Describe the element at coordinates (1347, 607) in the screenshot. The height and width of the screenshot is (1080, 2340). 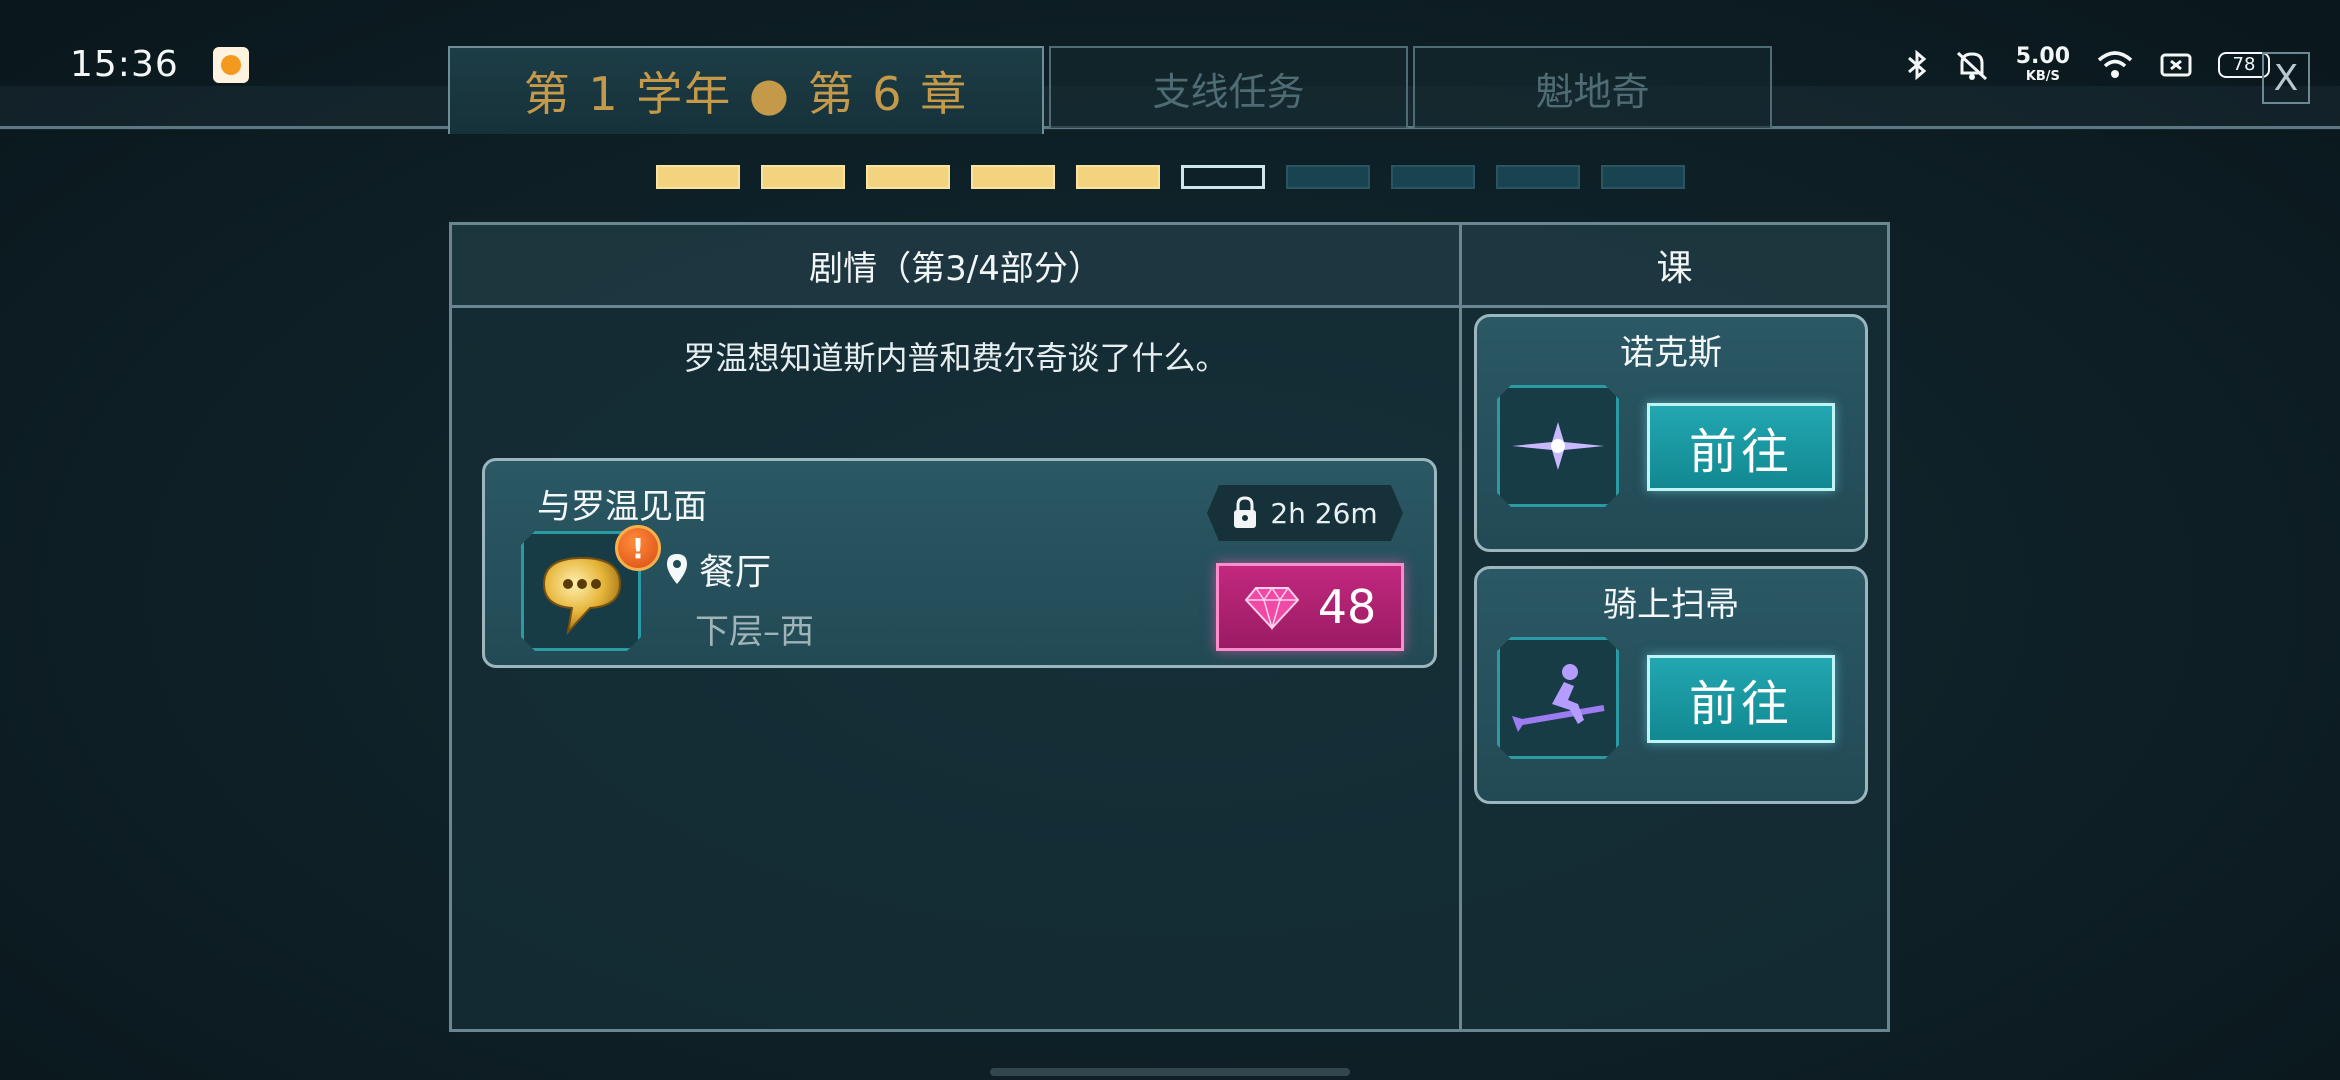
I see `gem-cost-label: 48` at that location.